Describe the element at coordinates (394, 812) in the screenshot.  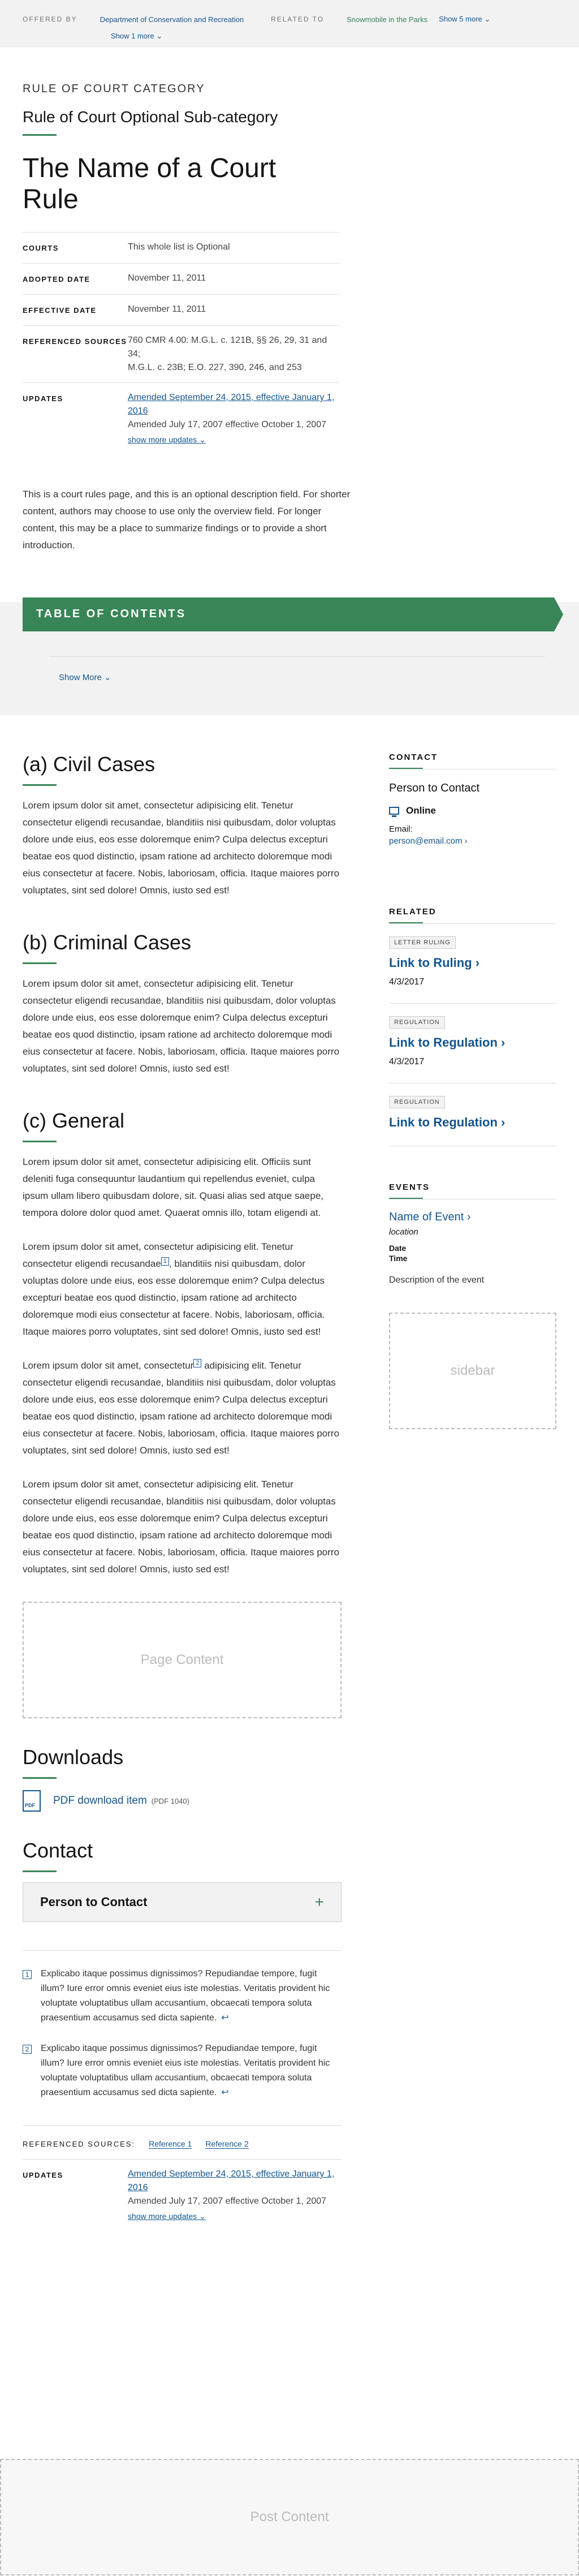
I see `monitor-icon` at that location.